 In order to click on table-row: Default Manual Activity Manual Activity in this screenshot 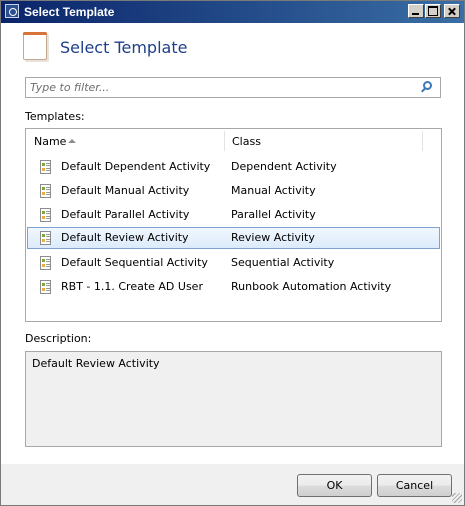, I will do `click(233, 191)`.